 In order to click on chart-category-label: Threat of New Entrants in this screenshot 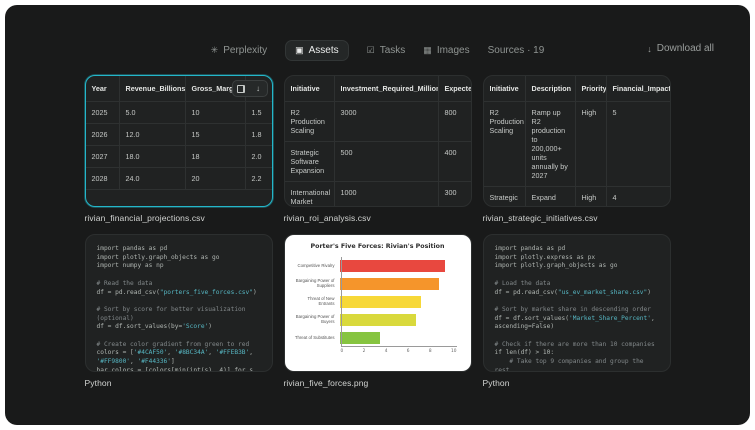, I will do `click(321, 301)`.